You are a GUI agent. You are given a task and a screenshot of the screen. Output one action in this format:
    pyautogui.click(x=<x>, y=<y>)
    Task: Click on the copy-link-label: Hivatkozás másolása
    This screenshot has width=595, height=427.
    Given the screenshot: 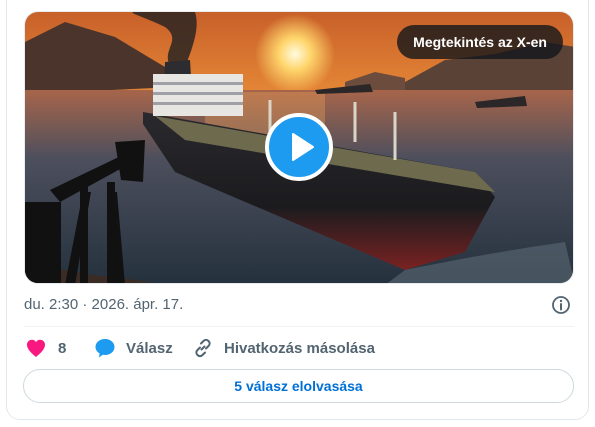 What is the action you would take?
    pyautogui.click(x=299, y=348)
    